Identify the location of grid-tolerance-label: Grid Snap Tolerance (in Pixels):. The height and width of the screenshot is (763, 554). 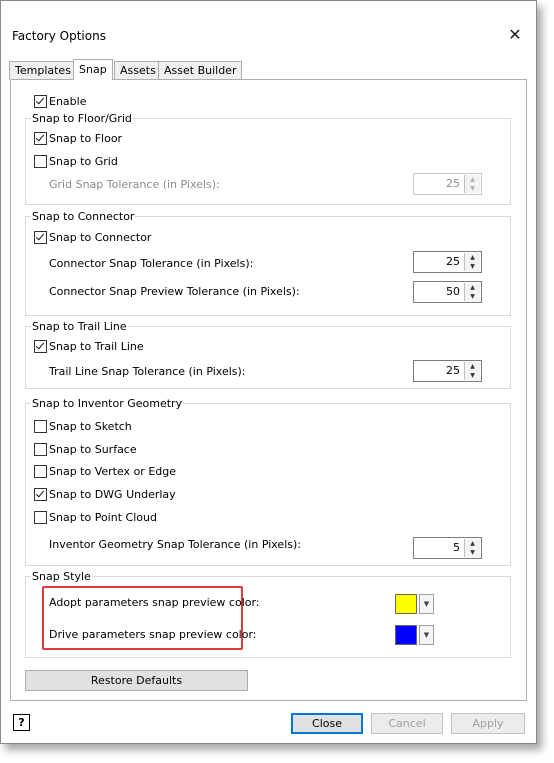
(134, 184).